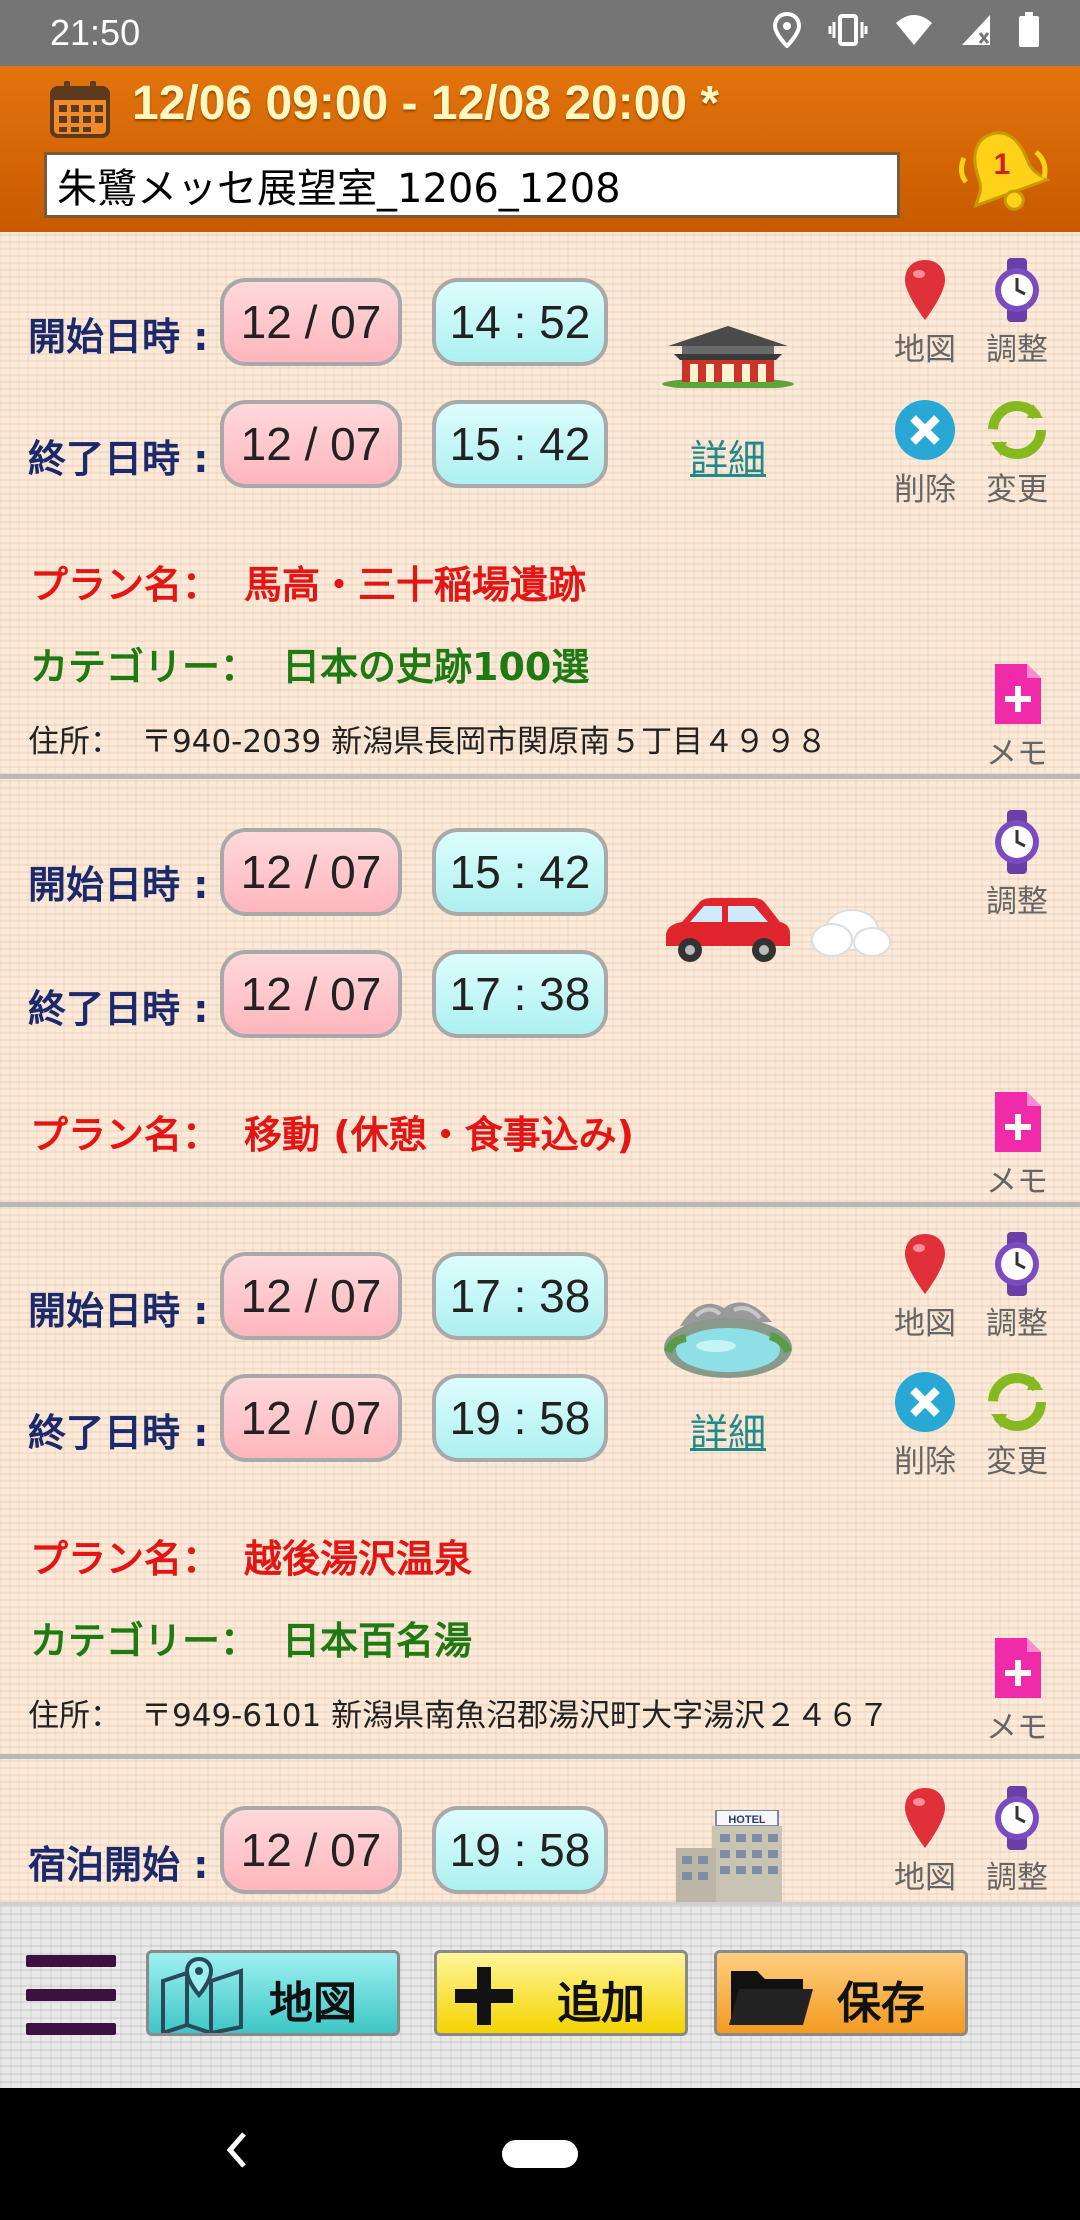 The height and width of the screenshot is (2220, 1080). I want to click on change-button-label: 変更, so click(1017, 1462).